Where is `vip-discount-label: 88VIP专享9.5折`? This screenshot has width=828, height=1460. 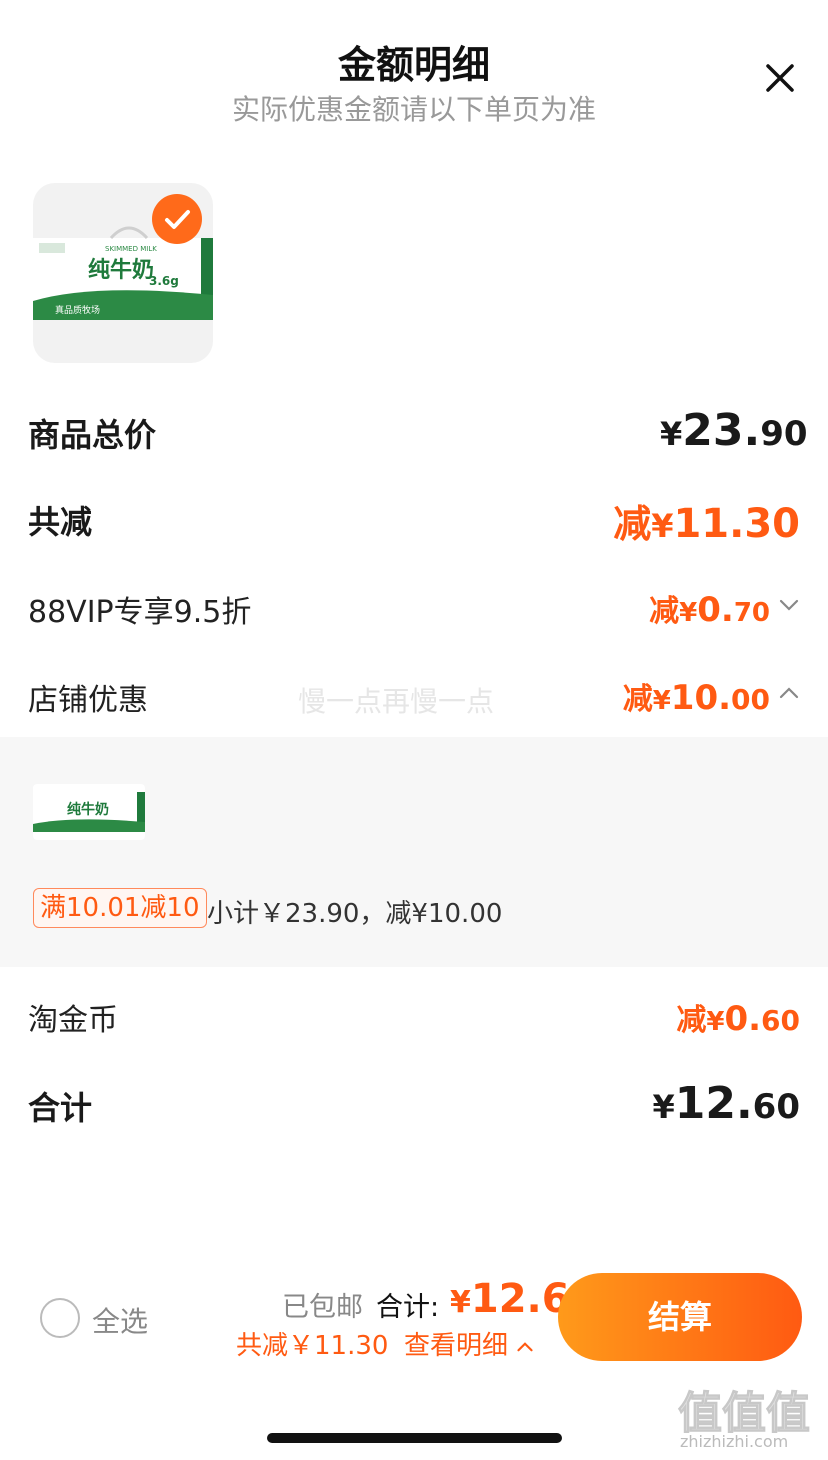 vip-discount-label: 88VIP专享9.5折 is located at coordinates (140, 612).